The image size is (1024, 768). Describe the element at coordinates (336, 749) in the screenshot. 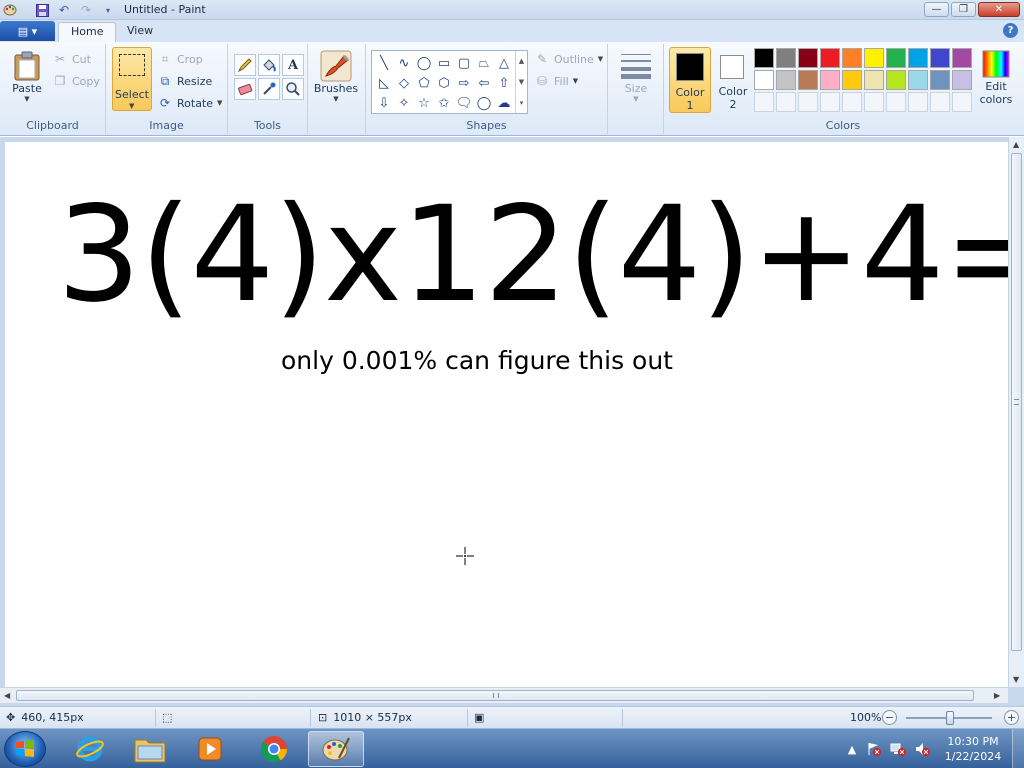

I see `taskbar-paint` at that location.